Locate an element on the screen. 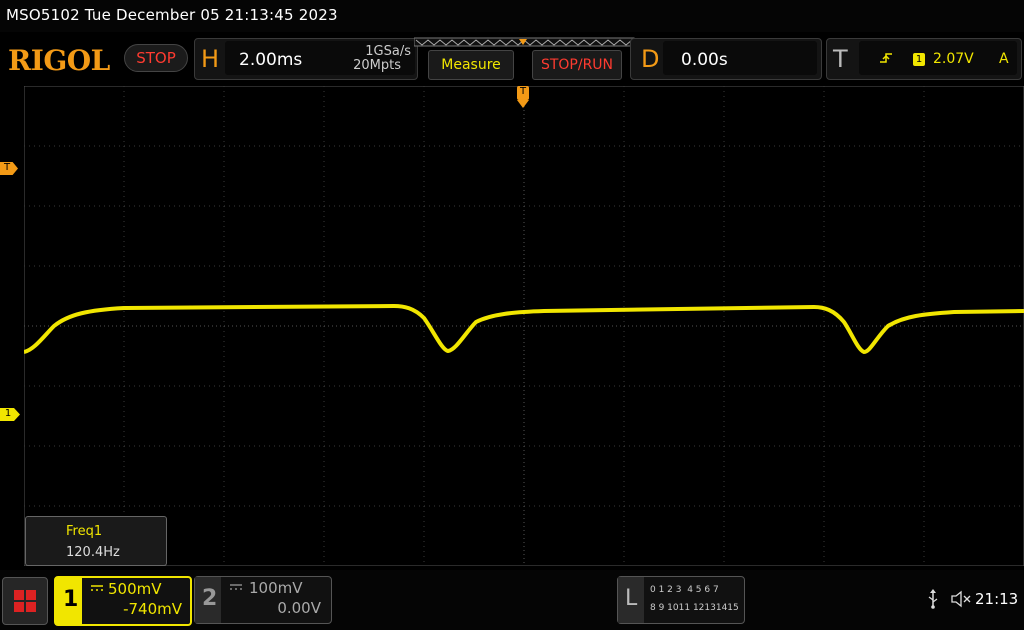 This screenshot has width=1024, height=630. stop-run-button: STOP/RUN is located at coordinates (577, 65).